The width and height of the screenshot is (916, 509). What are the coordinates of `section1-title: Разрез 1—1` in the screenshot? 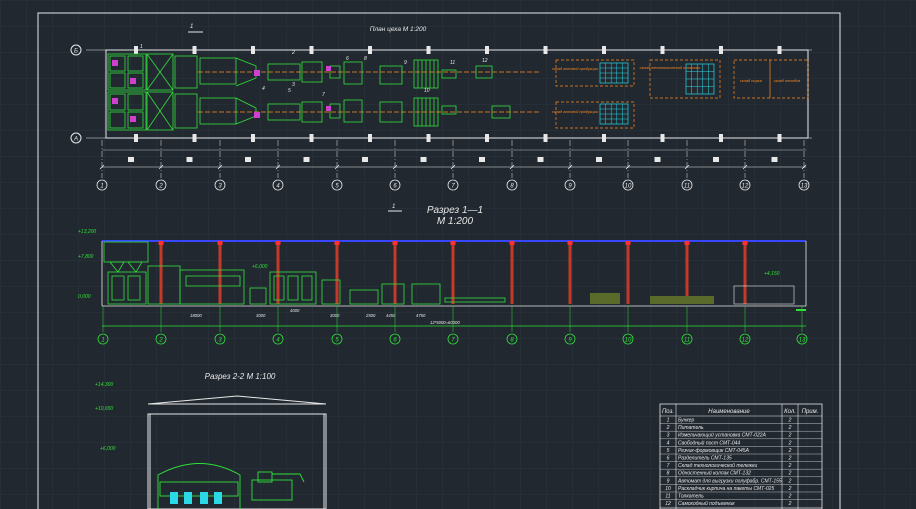 It's located at (455, 210).